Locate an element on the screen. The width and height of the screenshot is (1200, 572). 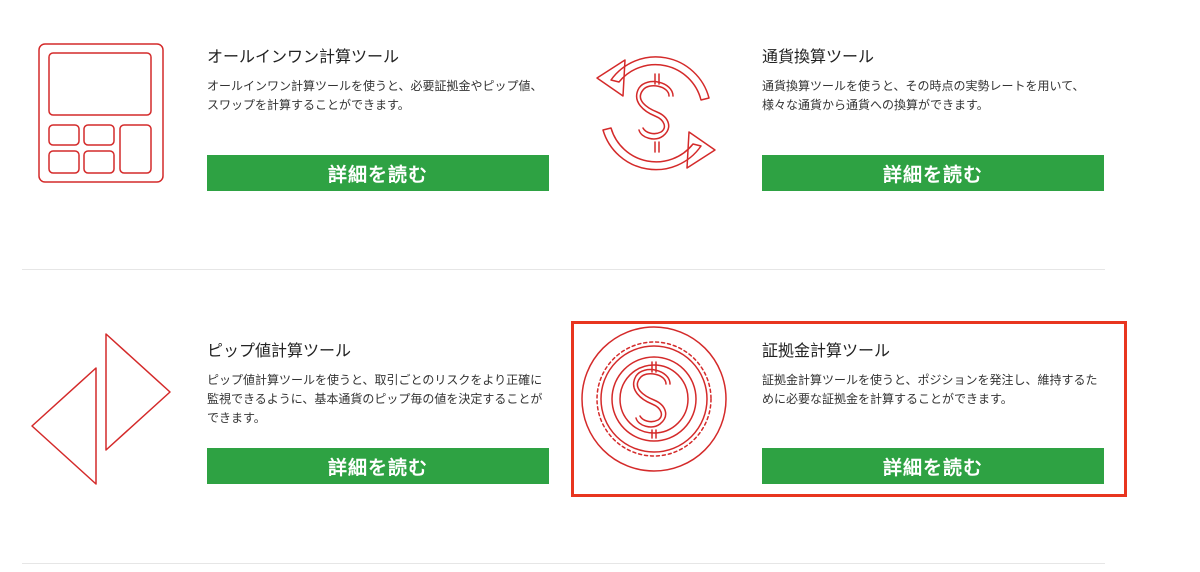
pip-arrows-icon is located at coordinates (101, 411).